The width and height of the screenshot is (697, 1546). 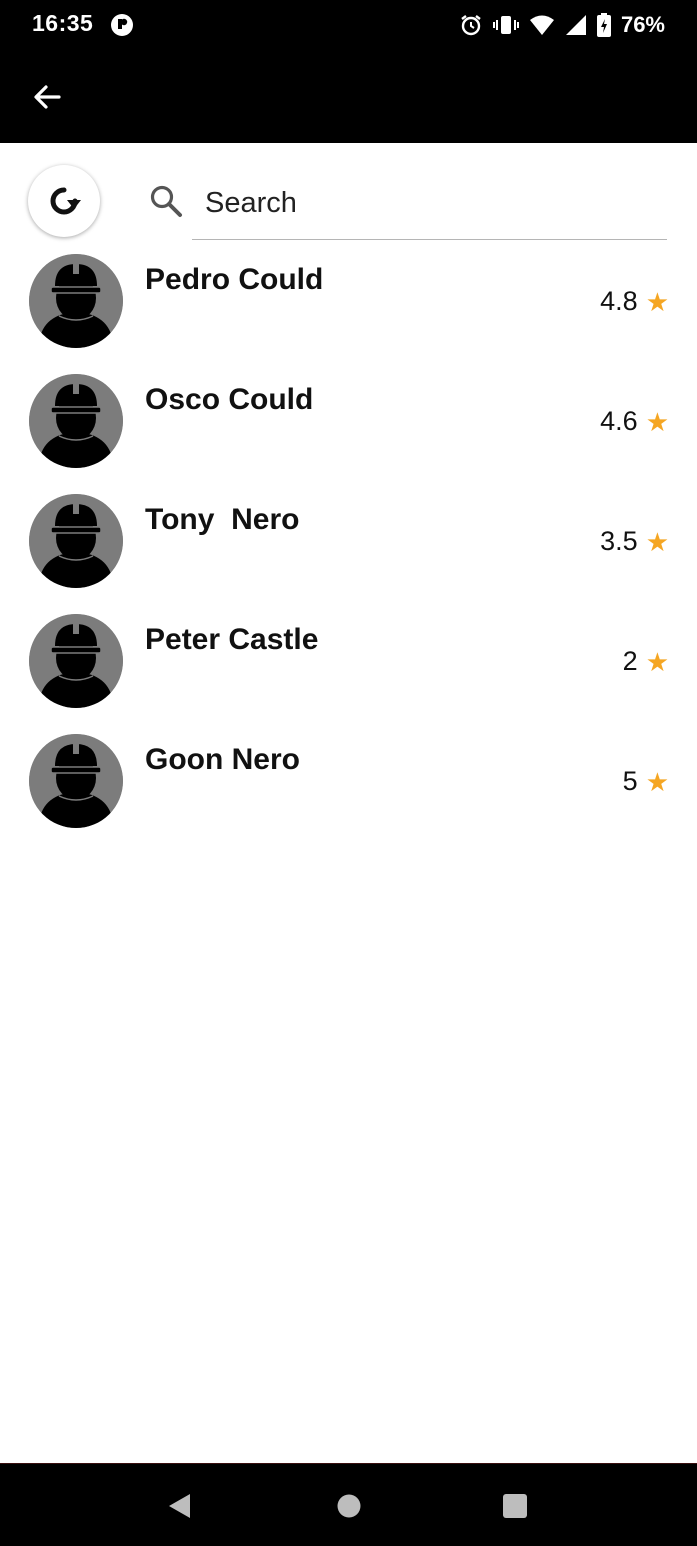 I want to click on vibrate-icon, so click(x=505, y=25).